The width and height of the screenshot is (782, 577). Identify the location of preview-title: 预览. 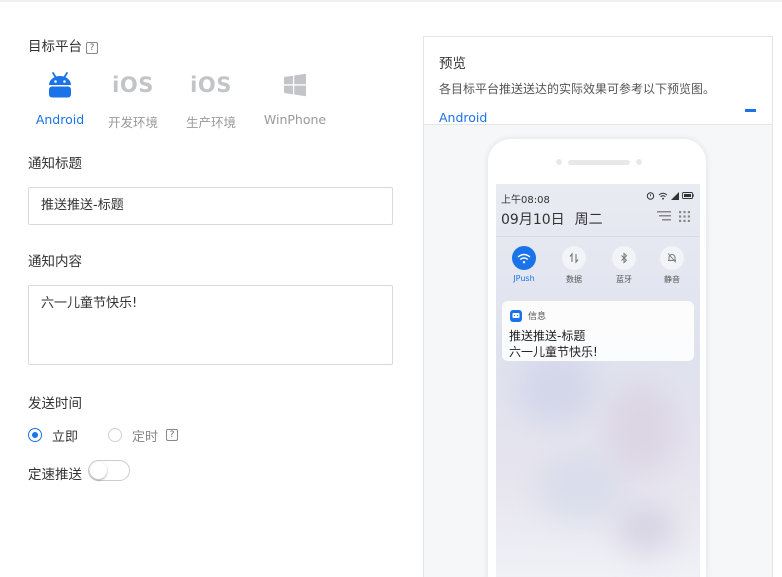
(452, 64).